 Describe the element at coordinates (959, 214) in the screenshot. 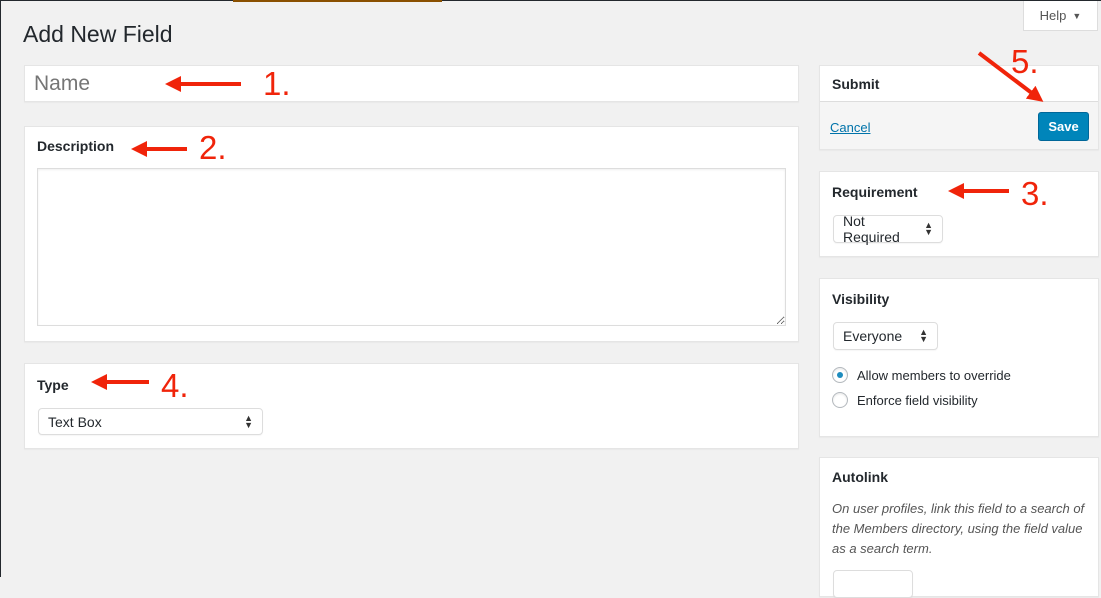

I see `requirement-box: Requirement Not Required ▲ ▼` at that location.